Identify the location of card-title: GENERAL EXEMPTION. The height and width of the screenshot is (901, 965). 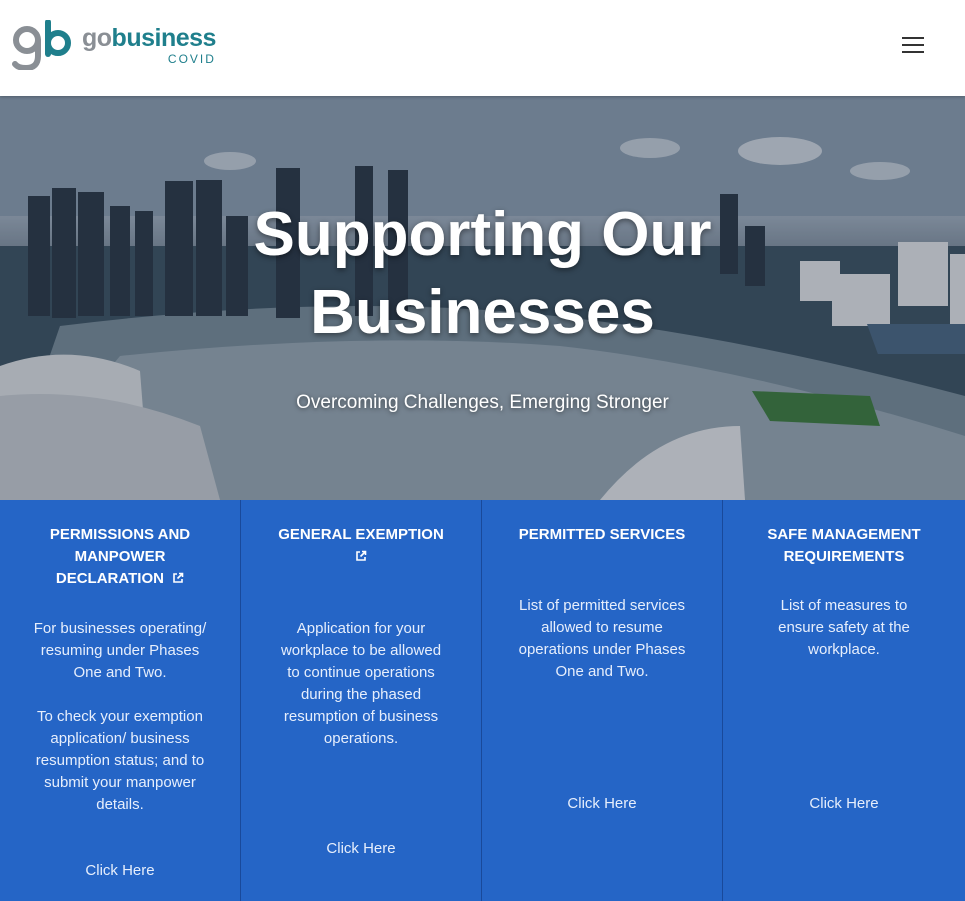
(361, 546).